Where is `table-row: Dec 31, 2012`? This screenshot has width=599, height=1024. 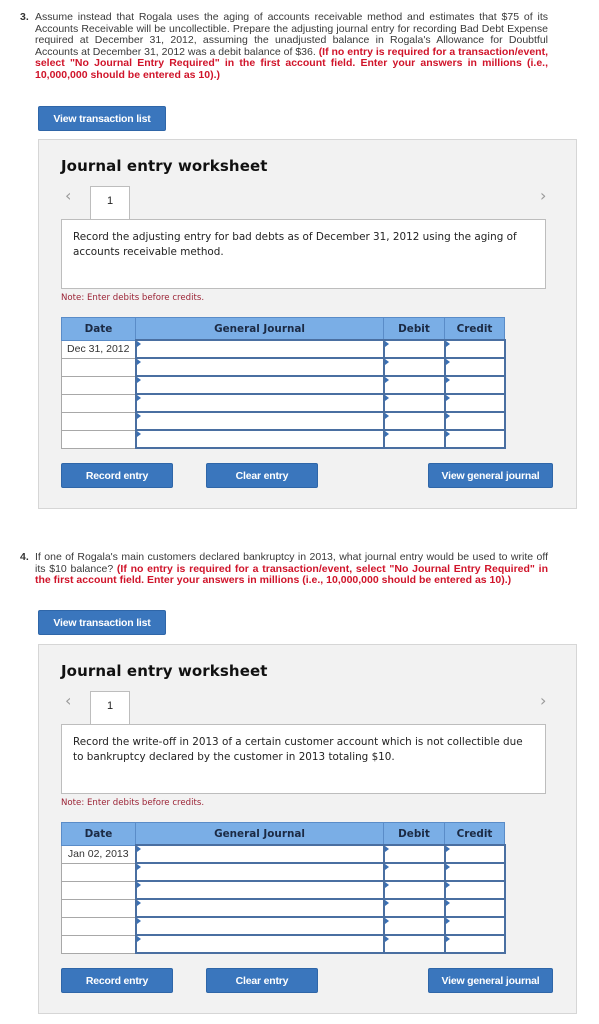 table-row: Dec 31, 2012 is located at coordinates (283, 349).